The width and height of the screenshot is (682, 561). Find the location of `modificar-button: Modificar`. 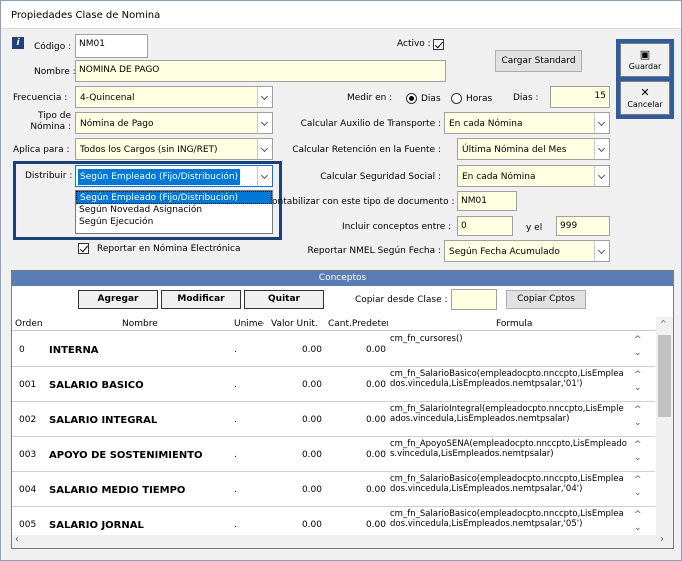

modificar-button: Modificar is located at coordinates (201, 299).